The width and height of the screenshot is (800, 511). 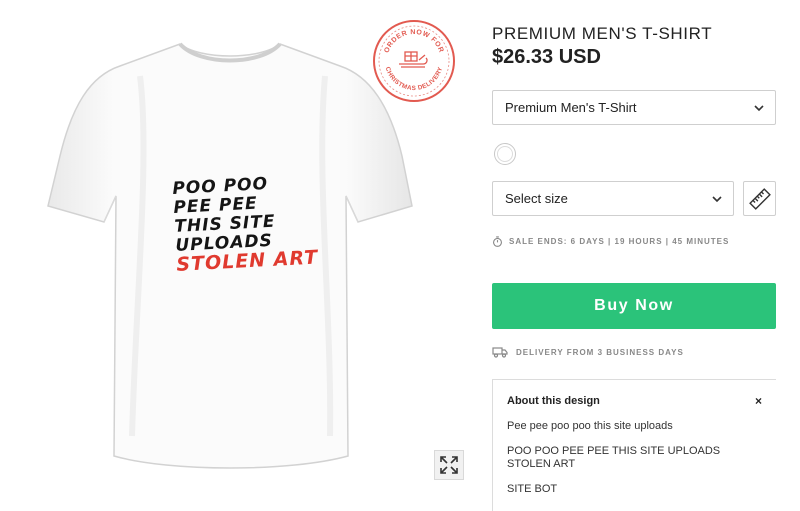 I want to click on svg-text: ORDER NOW FOR, so click(x=413, y=41).